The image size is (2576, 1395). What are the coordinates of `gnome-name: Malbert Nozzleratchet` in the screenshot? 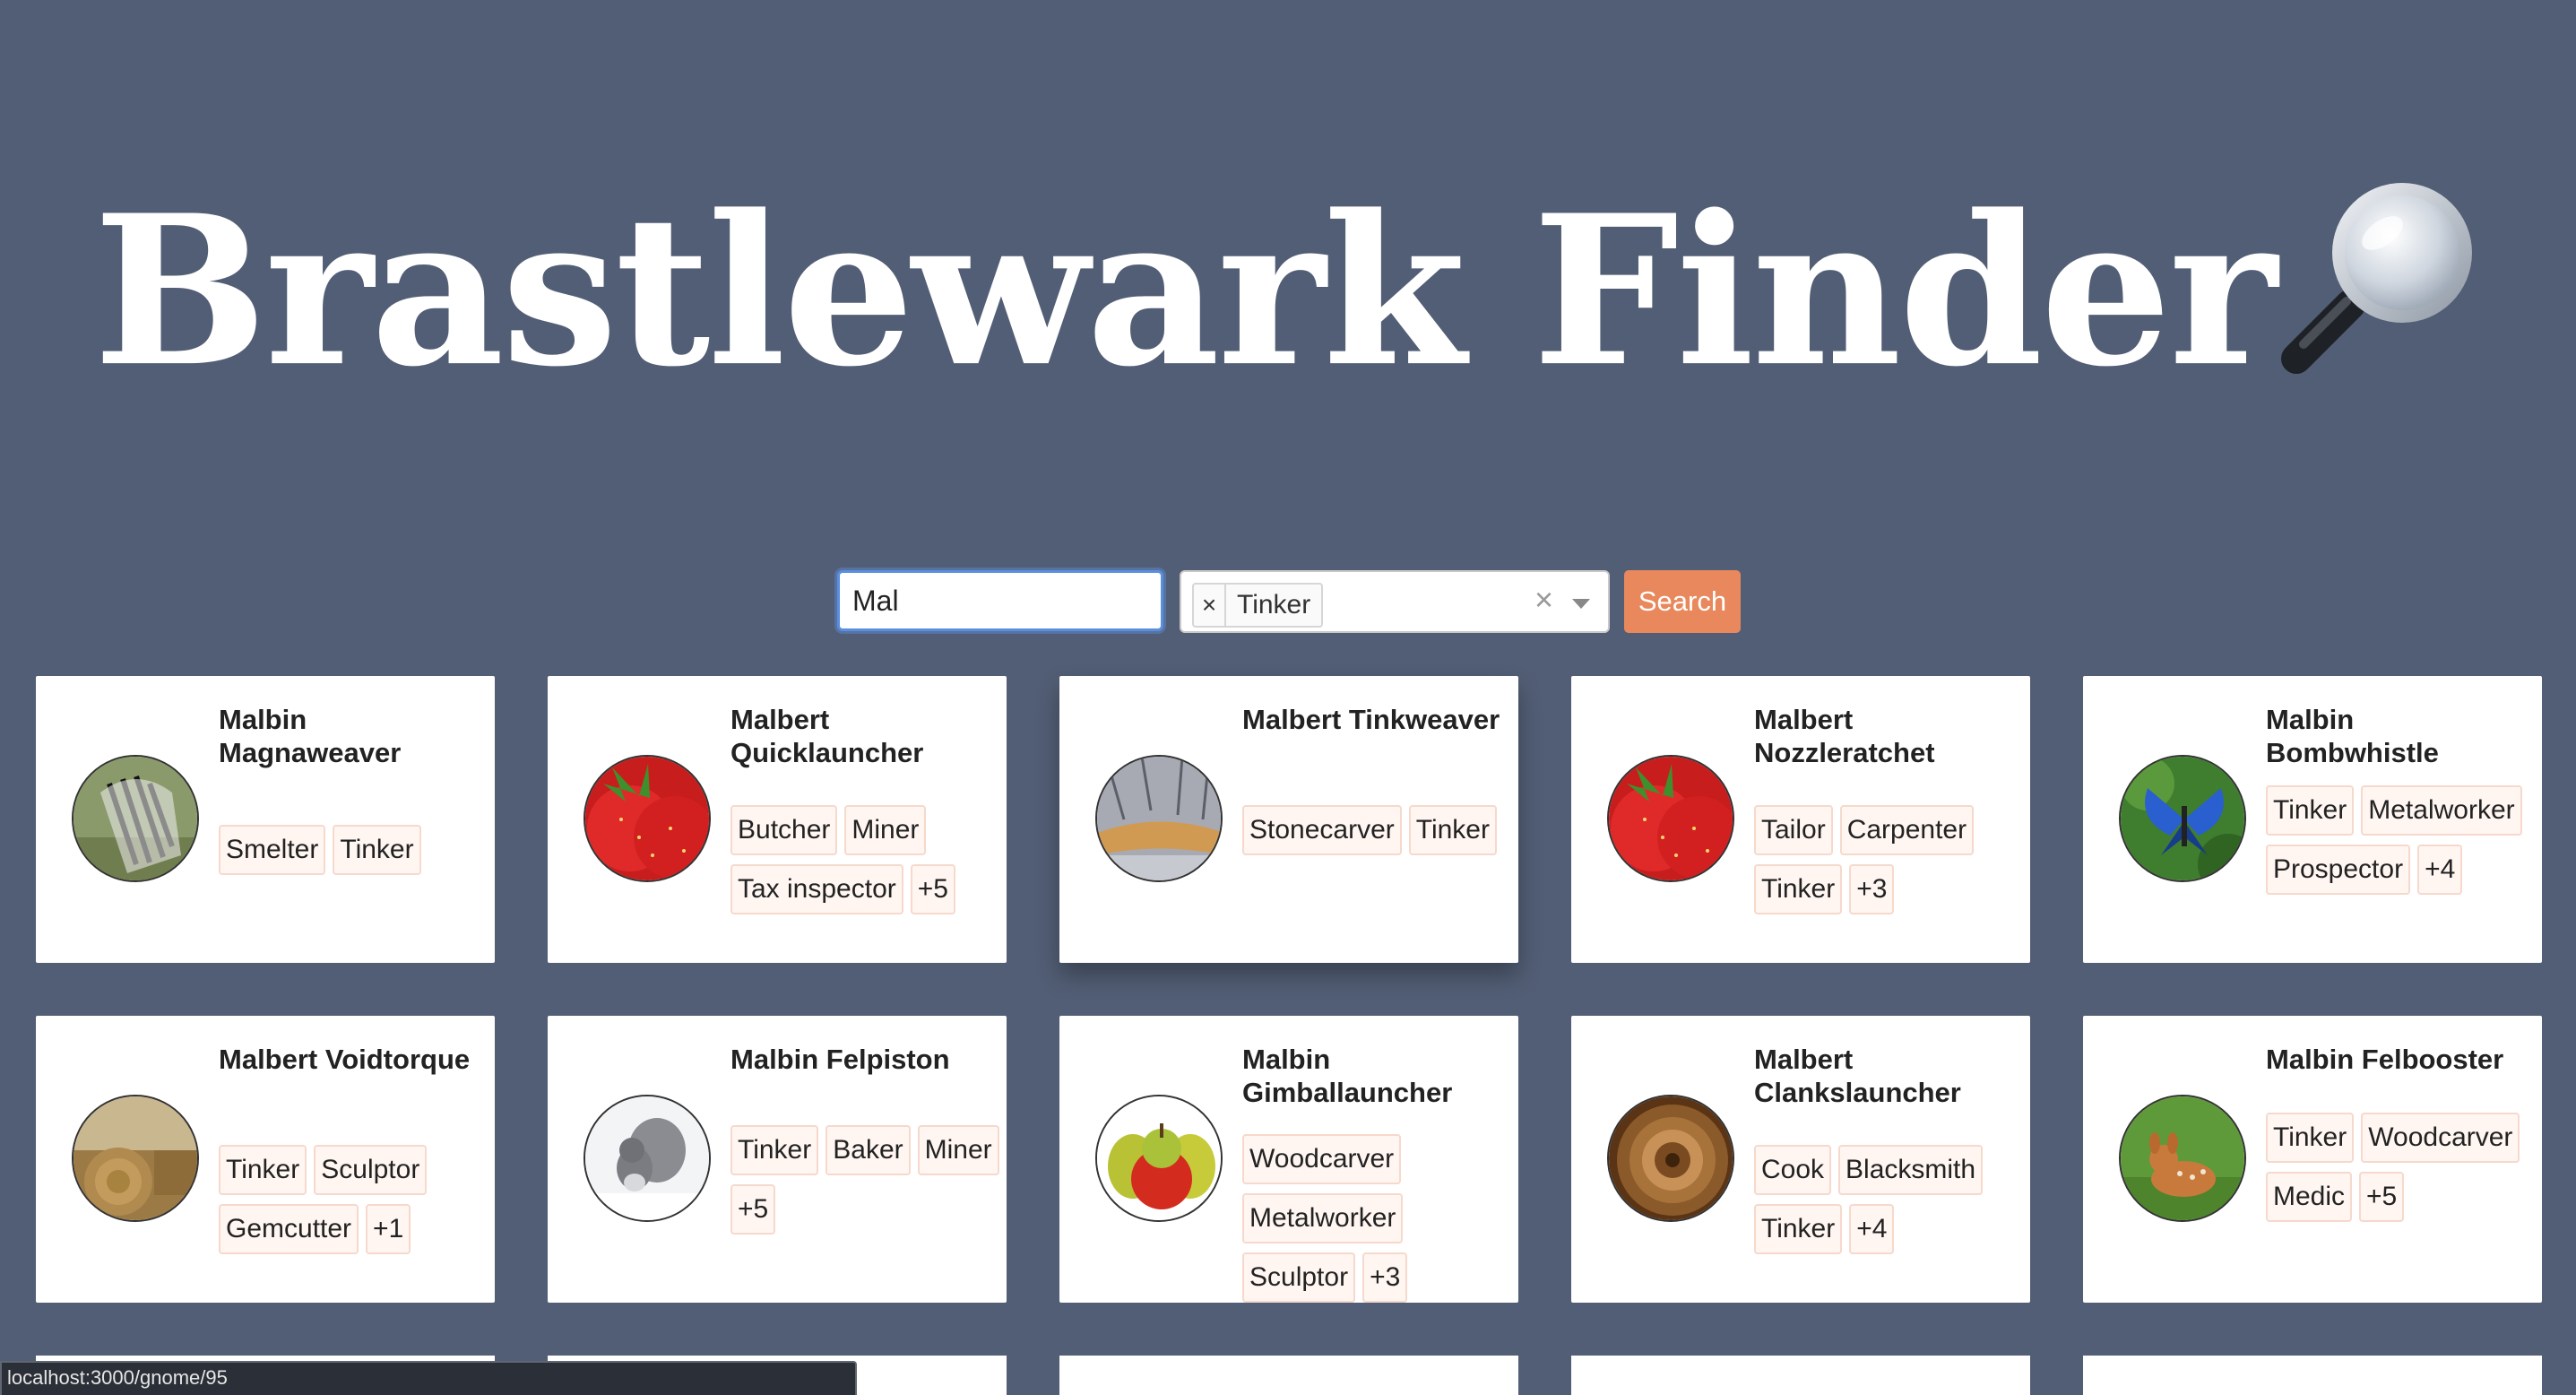 It's located at (1844, 736).